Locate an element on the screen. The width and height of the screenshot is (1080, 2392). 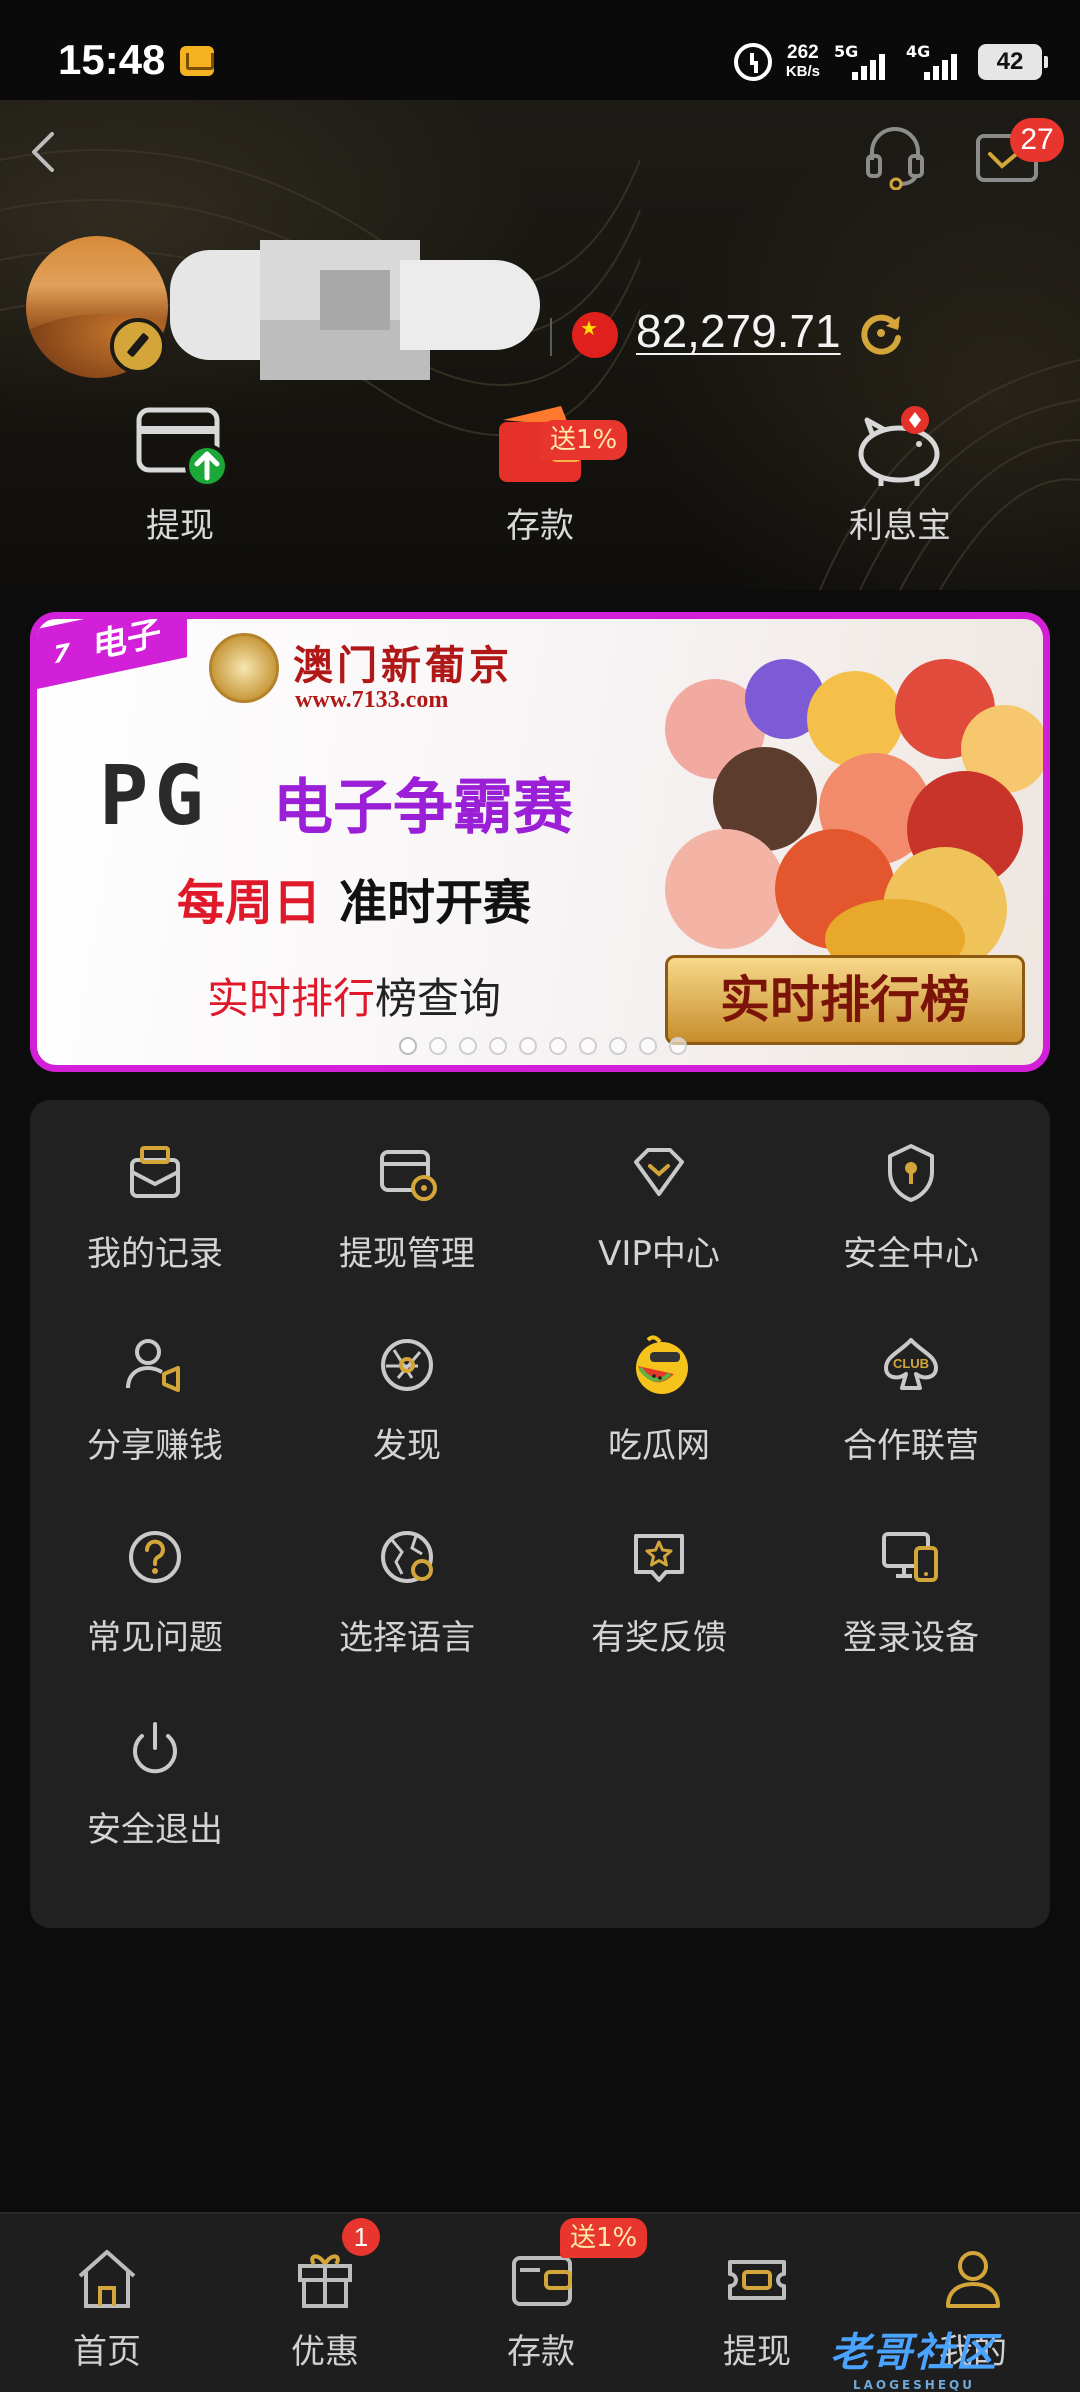
nav-promotions: 优惠 is located at coordinates (325, 2308).